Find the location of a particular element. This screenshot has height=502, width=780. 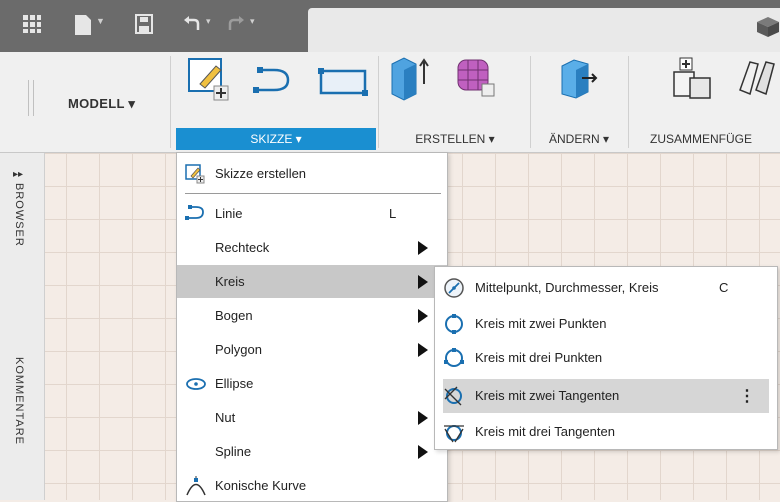

save-icon is located at coordinates (144, 25).